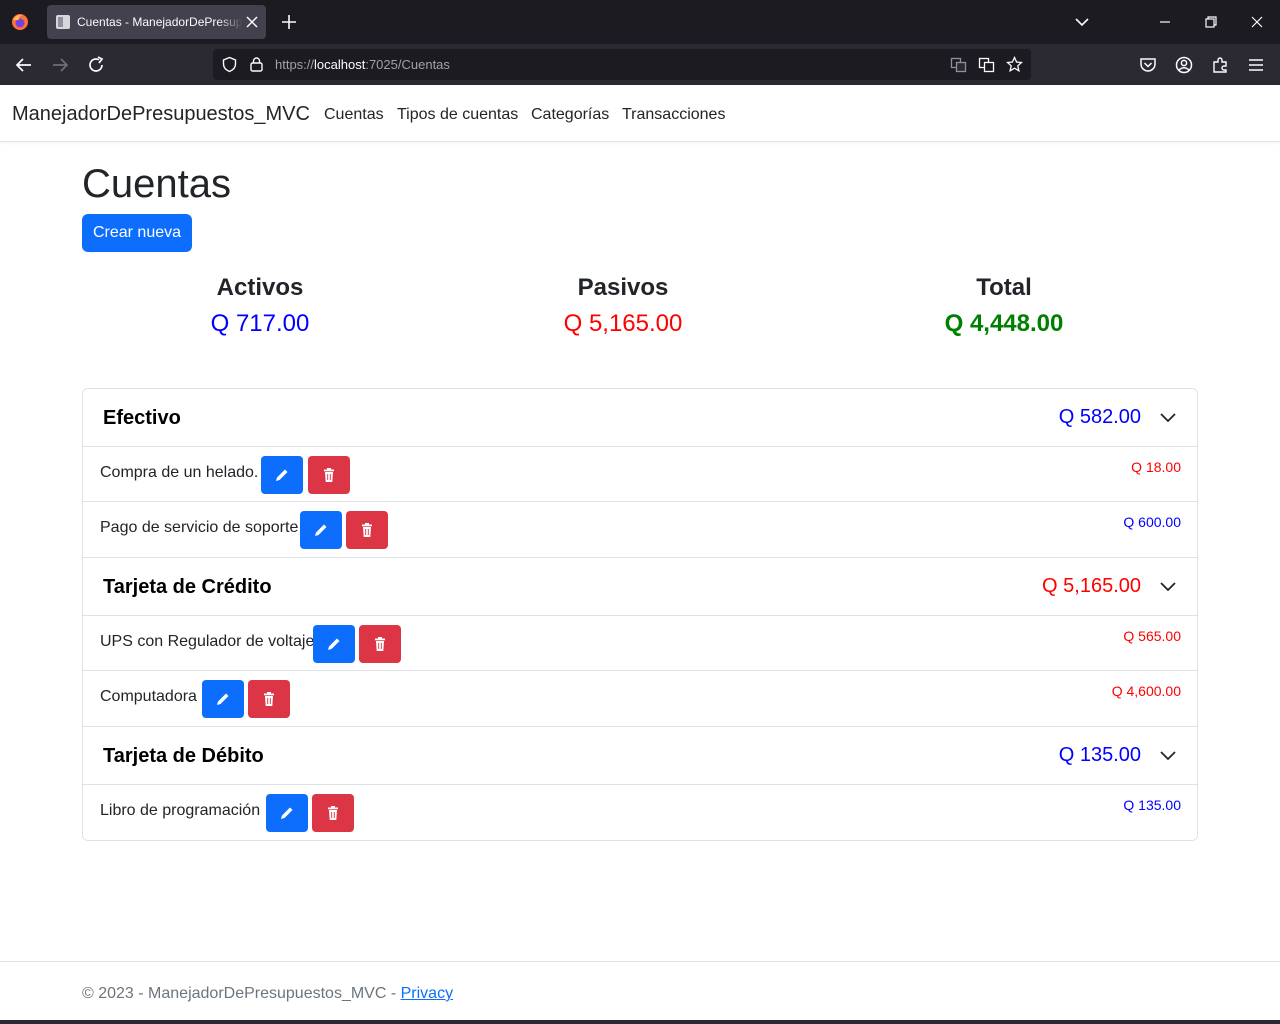 This screenshot has height=1024, width=1280. Describe the element at coordinates (640, 756) in the screenshot. I see `accordion-header-tarjeta-de-debito: Tarjeta de Débito Q 135.00` at that location.